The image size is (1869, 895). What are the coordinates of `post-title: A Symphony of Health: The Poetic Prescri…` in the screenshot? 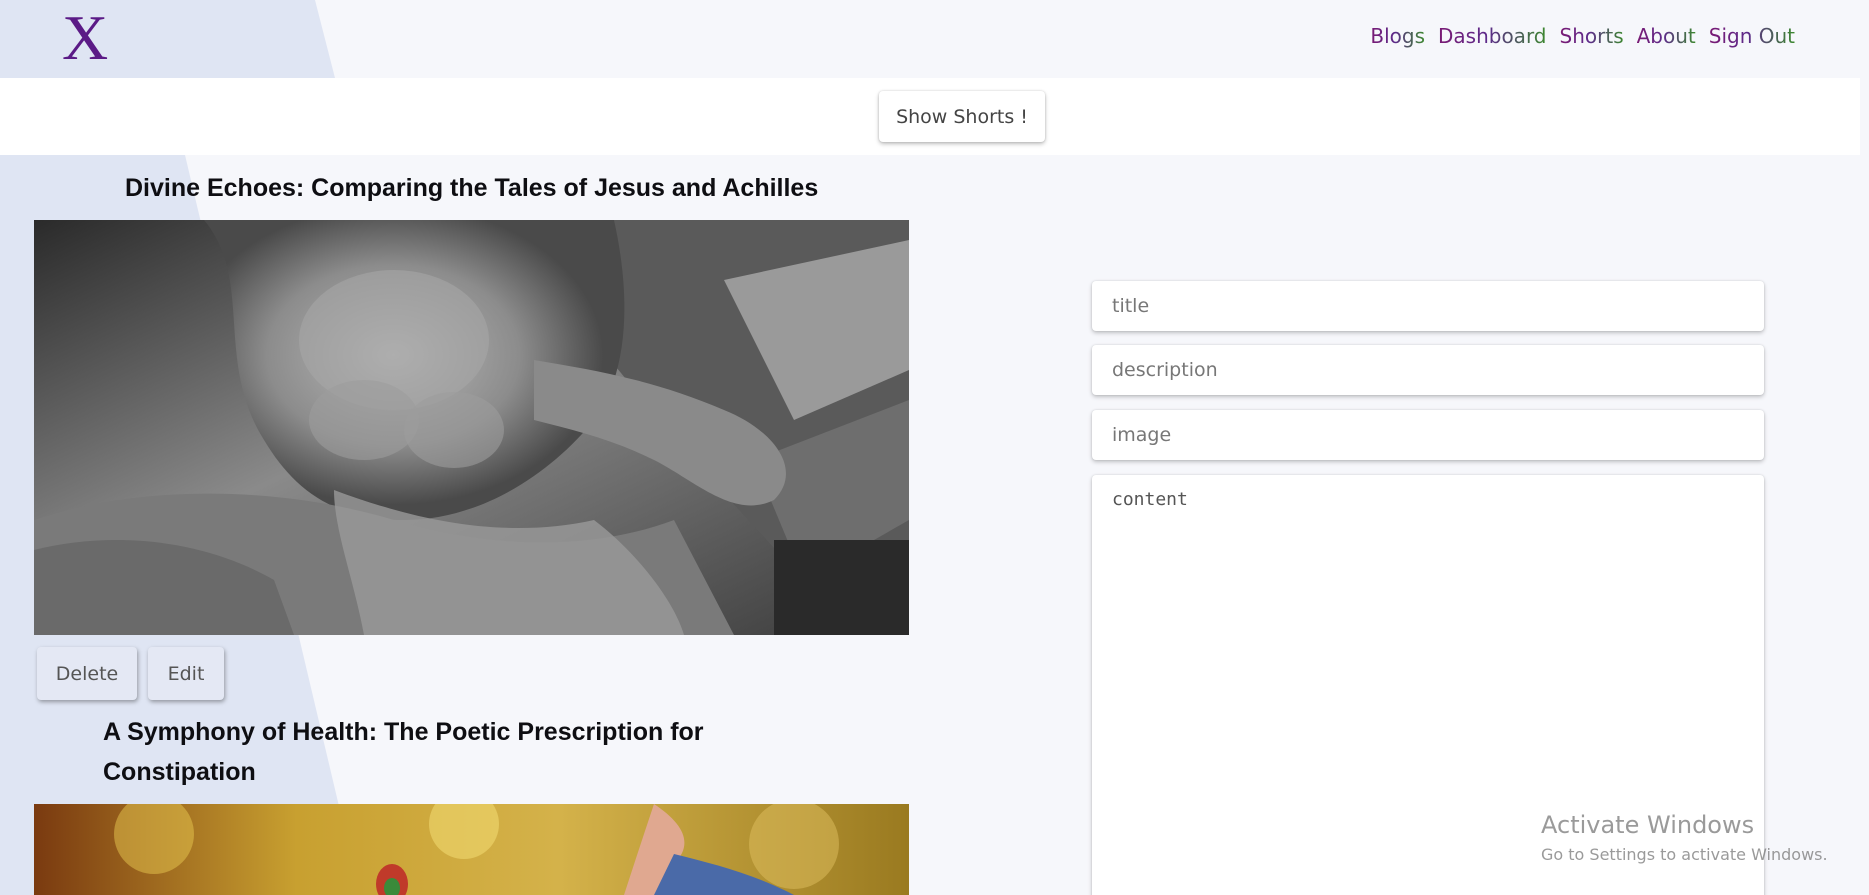 It's located at (403, 752).